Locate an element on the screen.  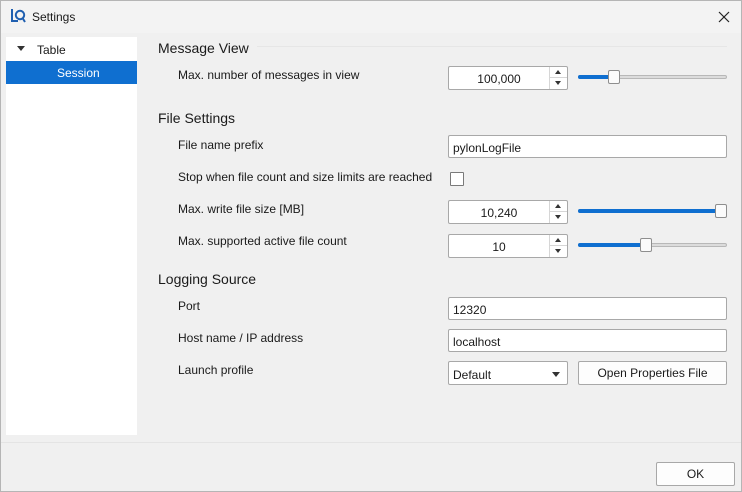
input-value: 12320 is located at coordinates (470, 310).